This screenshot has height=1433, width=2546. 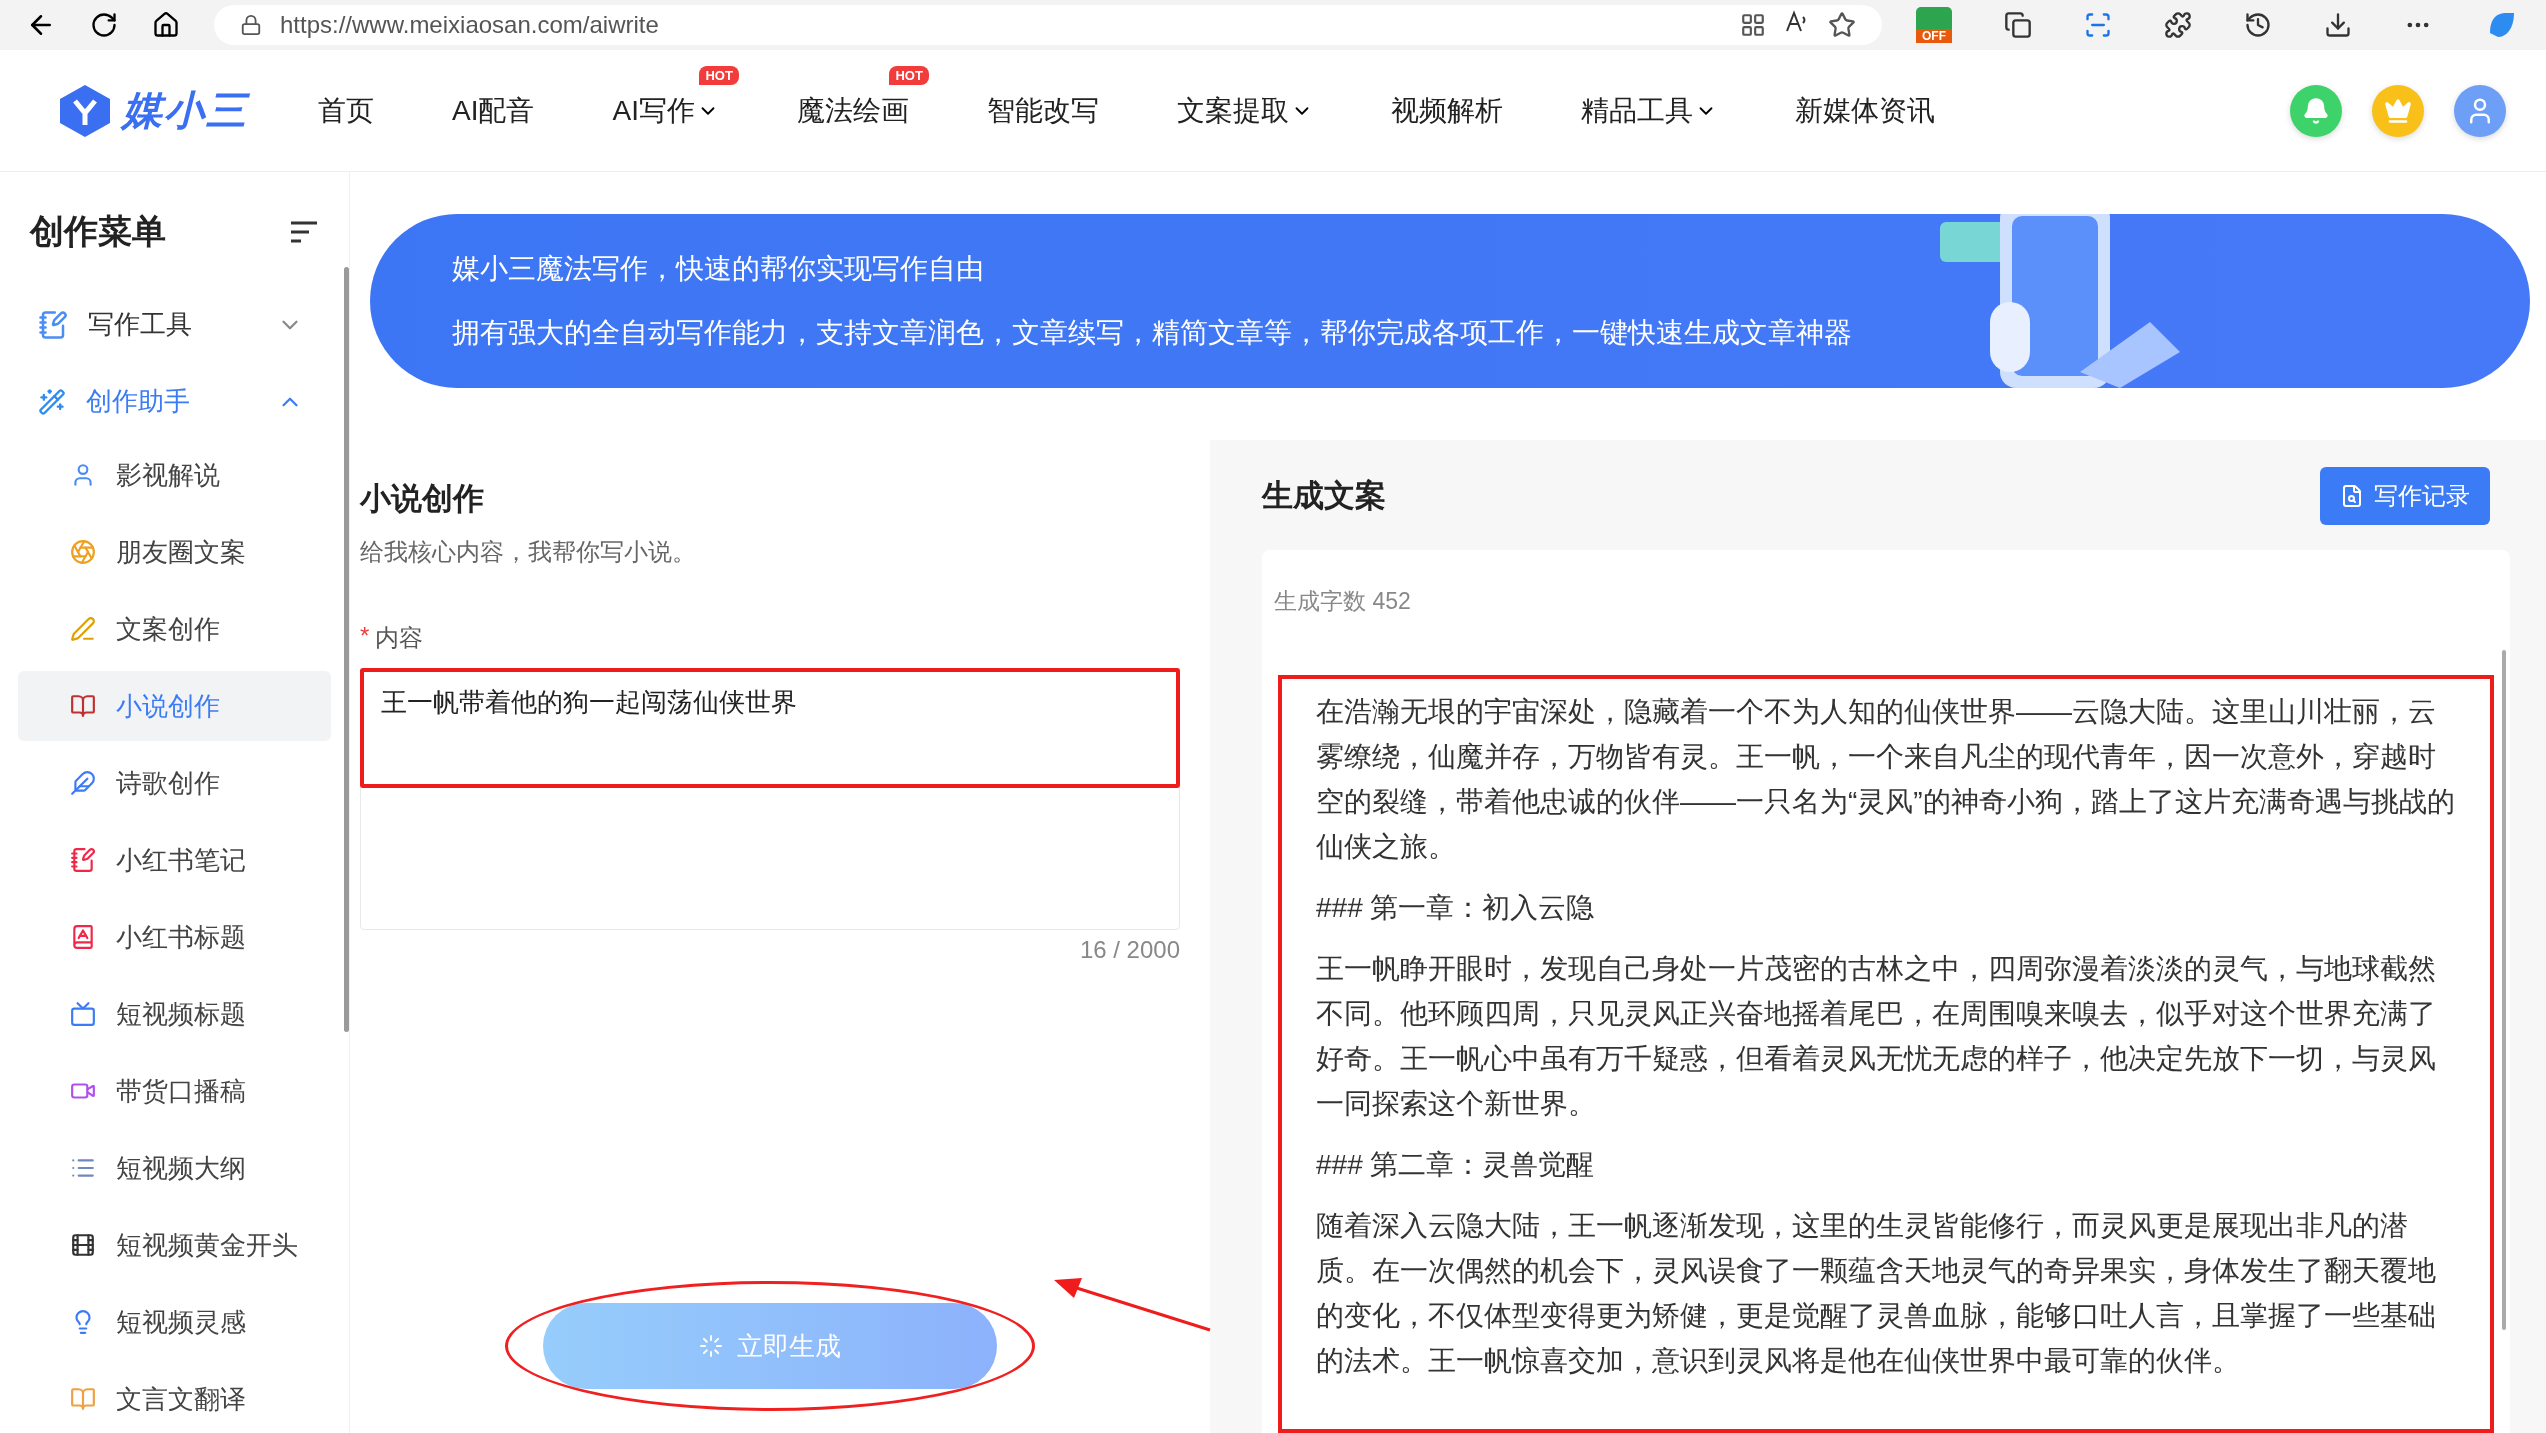 I want to click on reload-icon, so click(x=104, y=25).